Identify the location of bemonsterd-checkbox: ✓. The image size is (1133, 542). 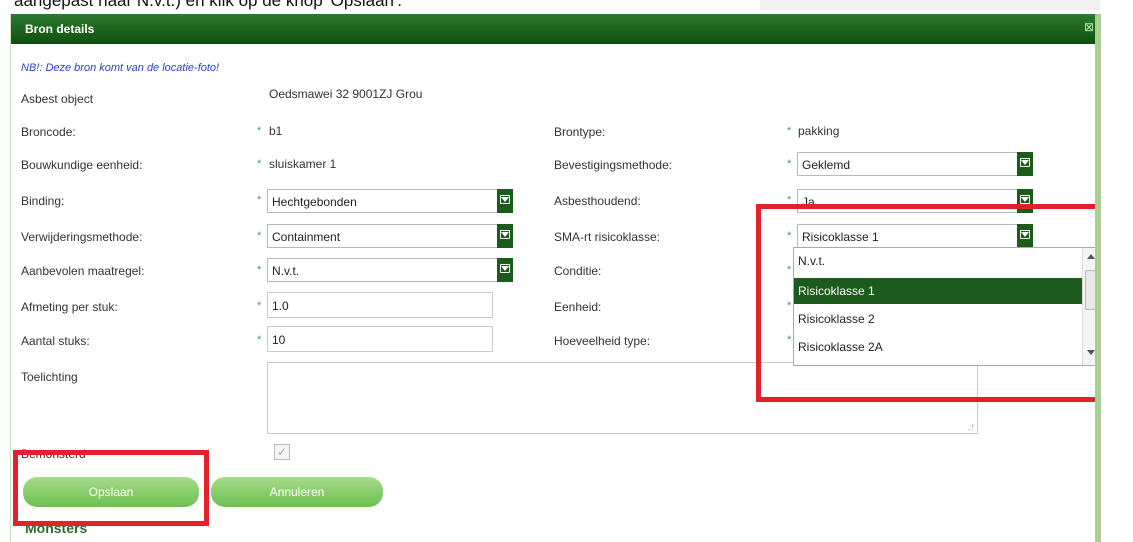
(282, 452).